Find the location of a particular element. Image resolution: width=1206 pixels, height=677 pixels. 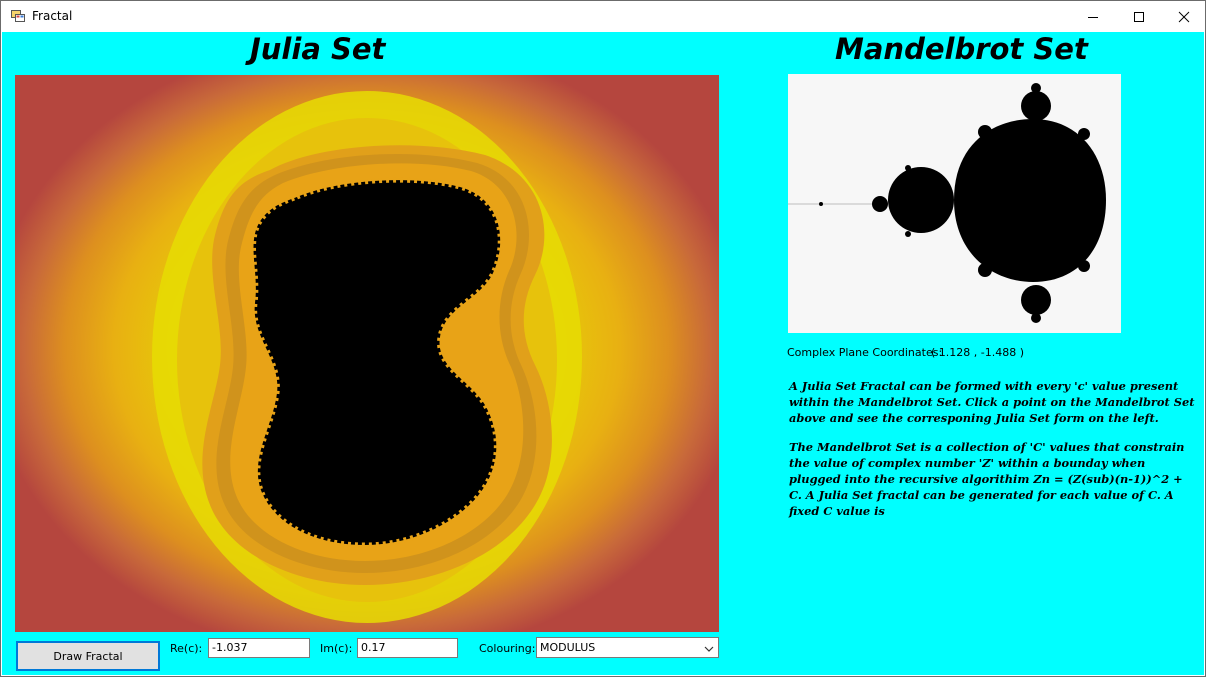

colouring-label: Colouring: is located at coordinates (507, 648).